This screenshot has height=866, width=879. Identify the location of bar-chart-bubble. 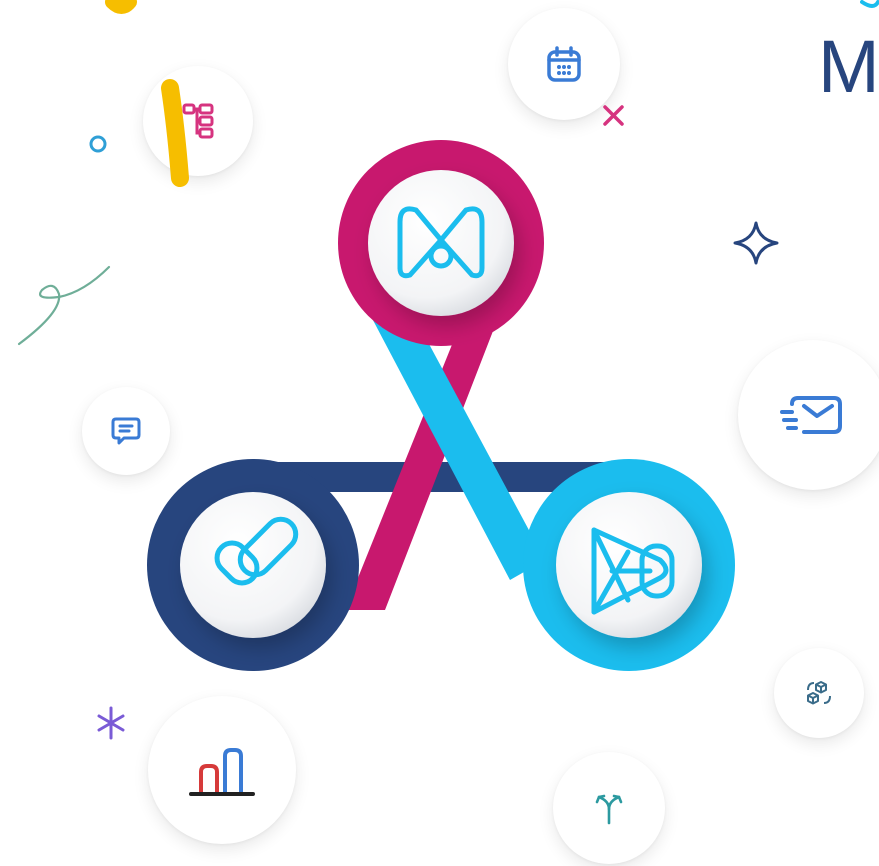
(222, 770).